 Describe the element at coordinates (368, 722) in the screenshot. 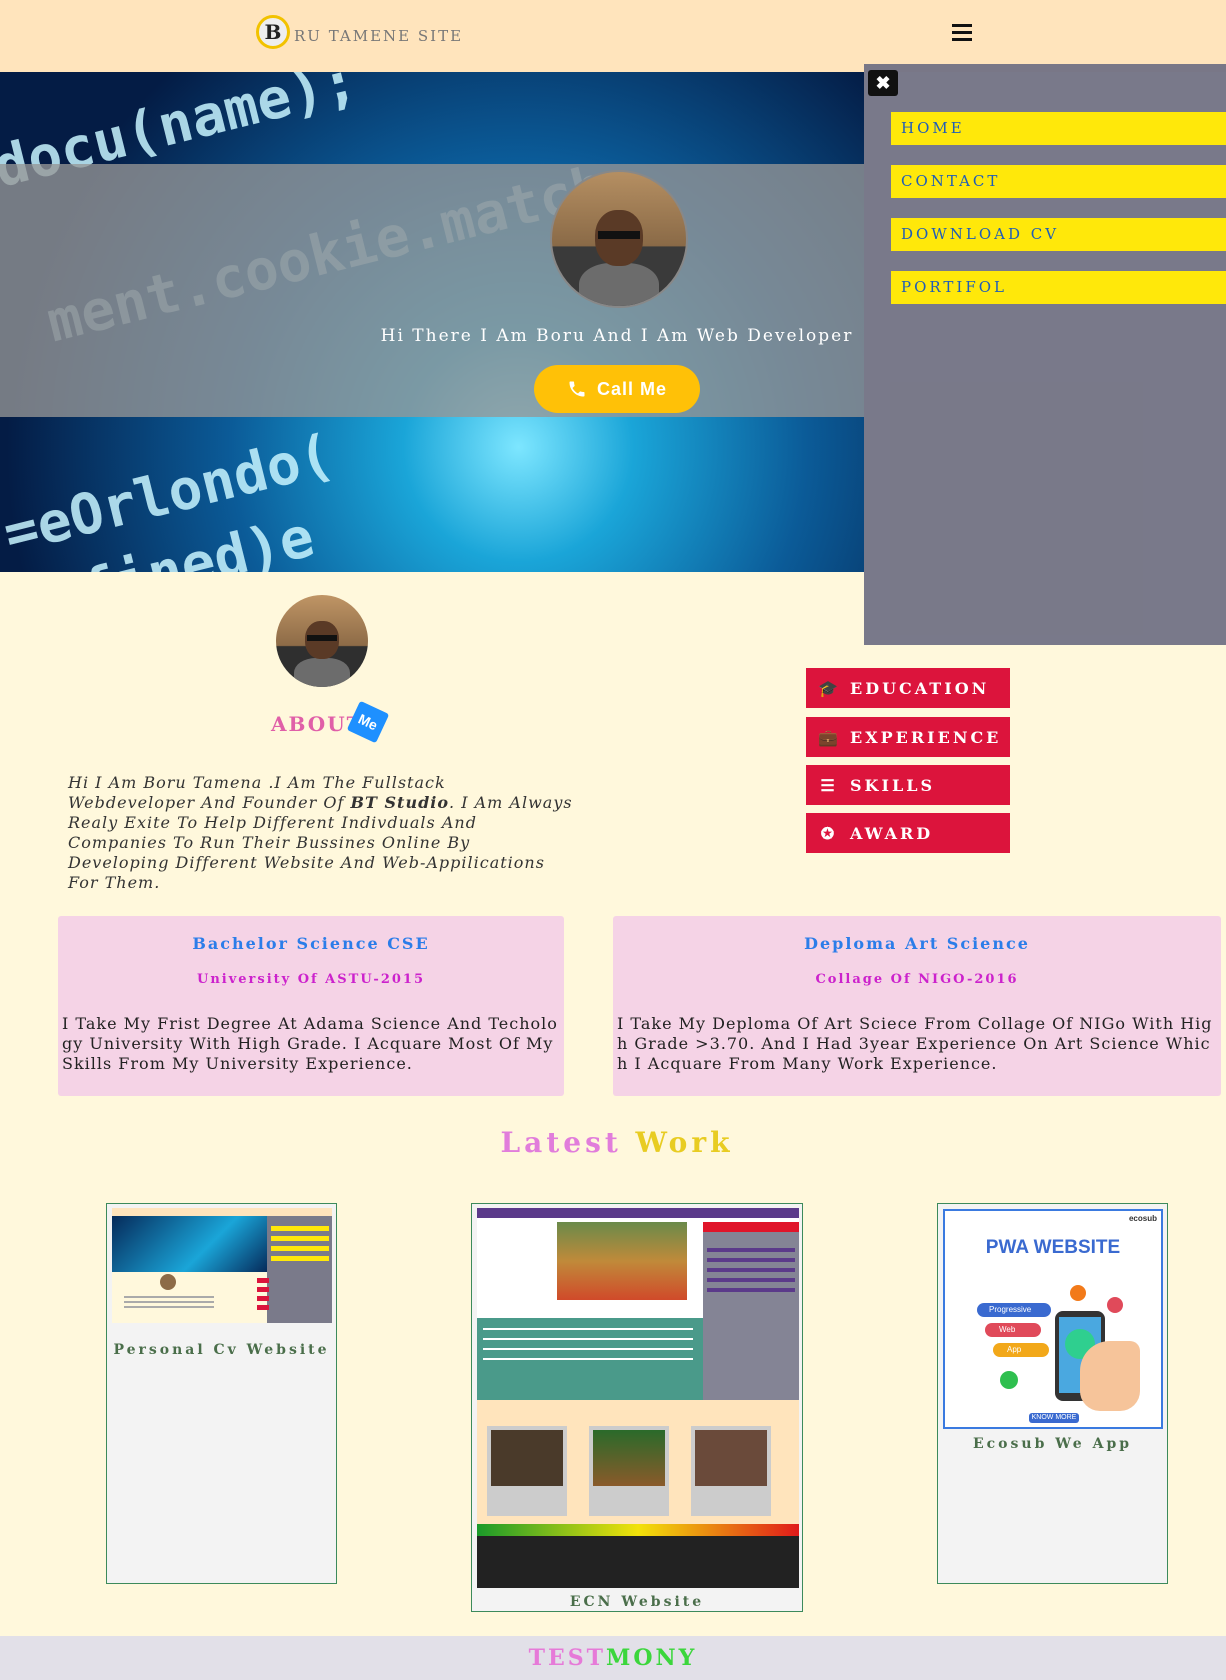

I see `about-badge: Me` at that location.